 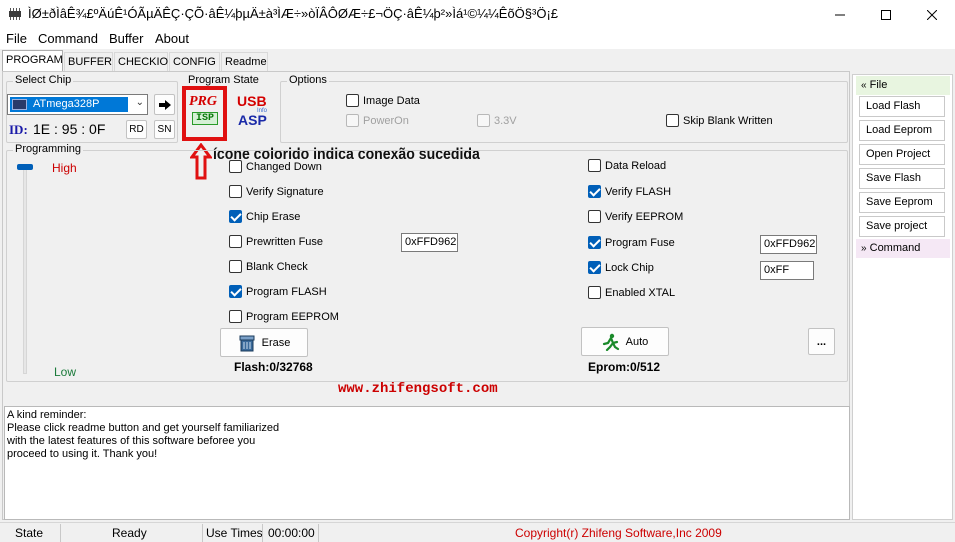 What do you see at coordinates (788, 244) in the screenshot?
I see `program-fuse-input: 0xFFD962` at bounding box center [788, 244].